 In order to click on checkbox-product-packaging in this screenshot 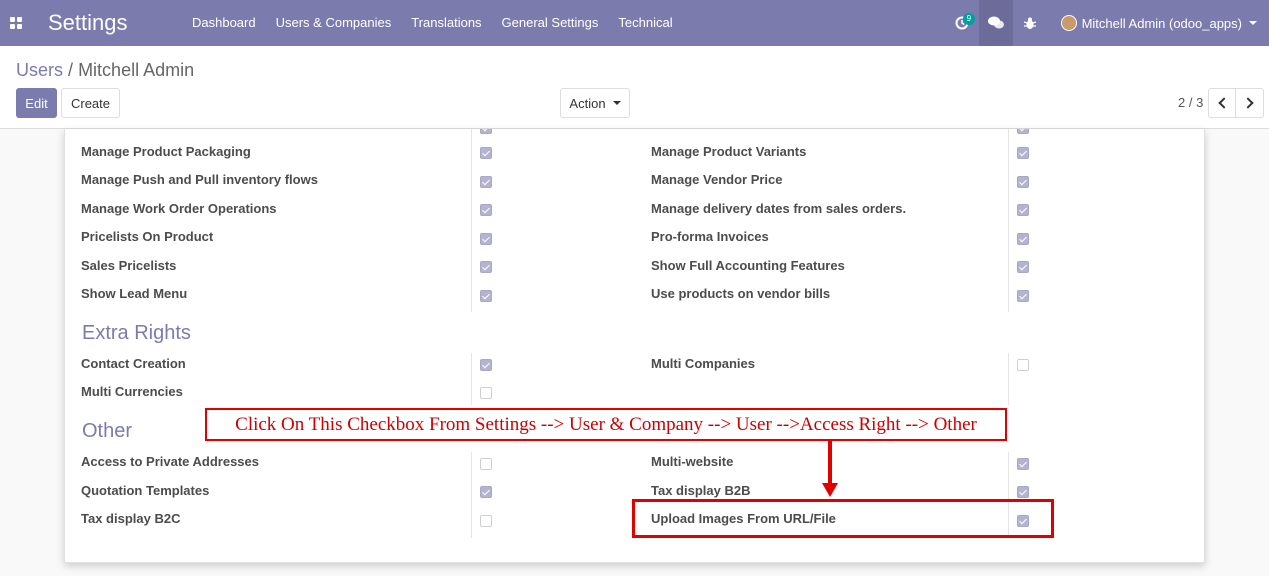, I will do `click(486, 153)`.